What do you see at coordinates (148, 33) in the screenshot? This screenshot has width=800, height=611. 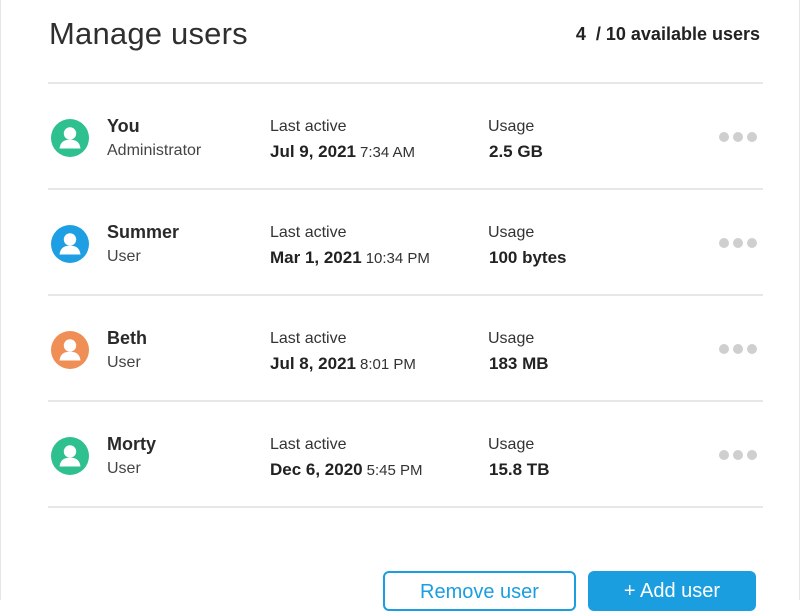 I see `page-title: Manage users` at bounding box center [148, 33].